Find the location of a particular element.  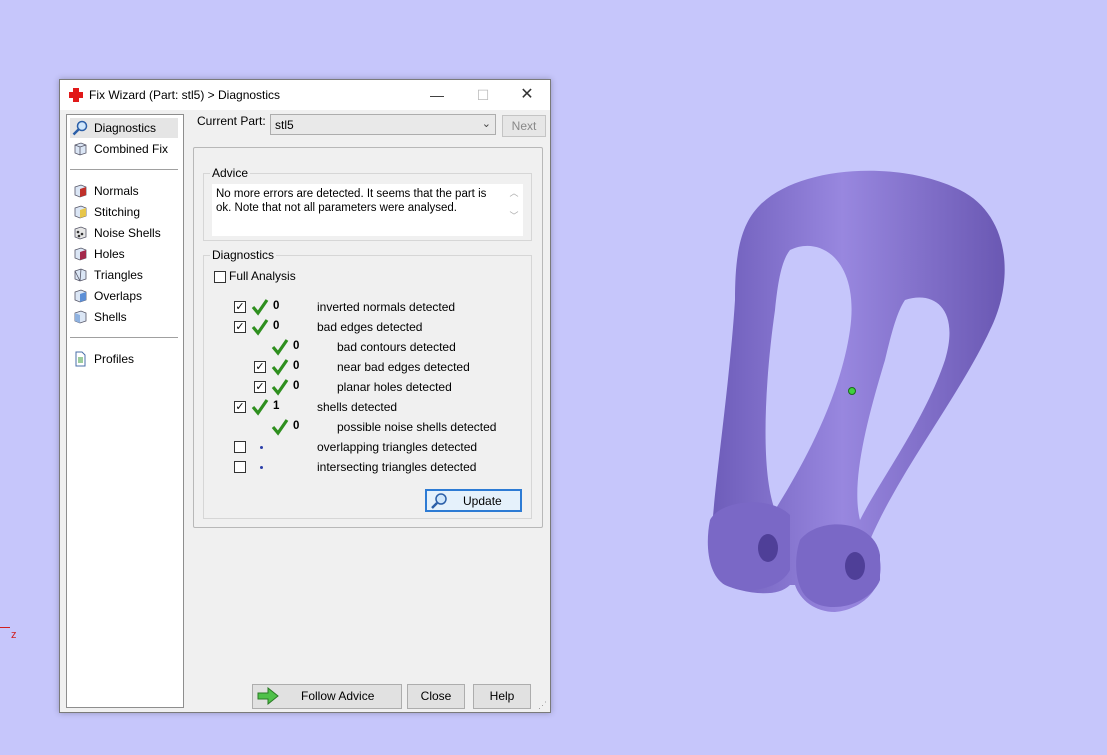

sidebar-item-noise-shells: Noise Shells is located at coordinates (124, 233).